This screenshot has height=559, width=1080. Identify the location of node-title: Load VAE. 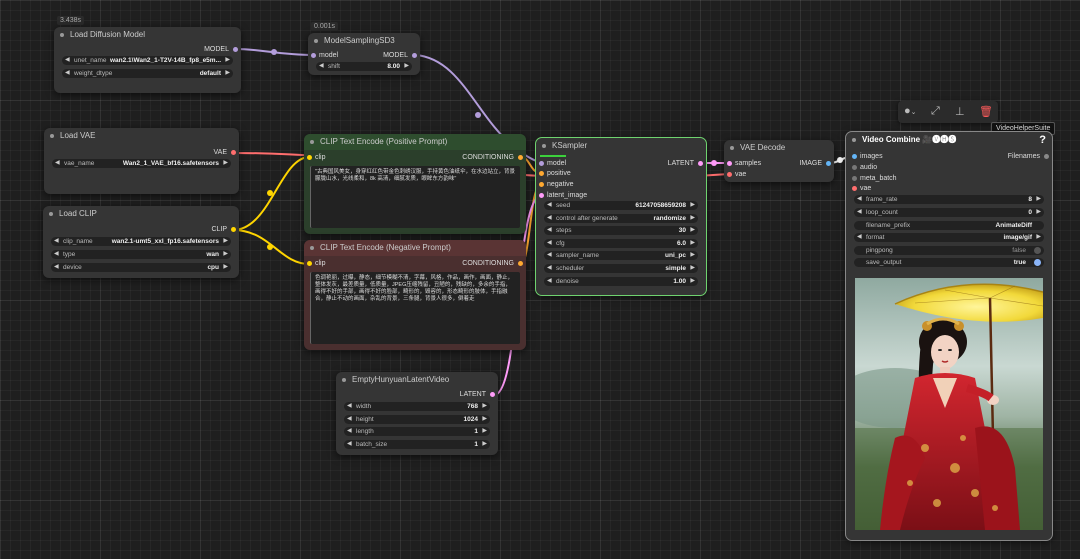
(141, 136).